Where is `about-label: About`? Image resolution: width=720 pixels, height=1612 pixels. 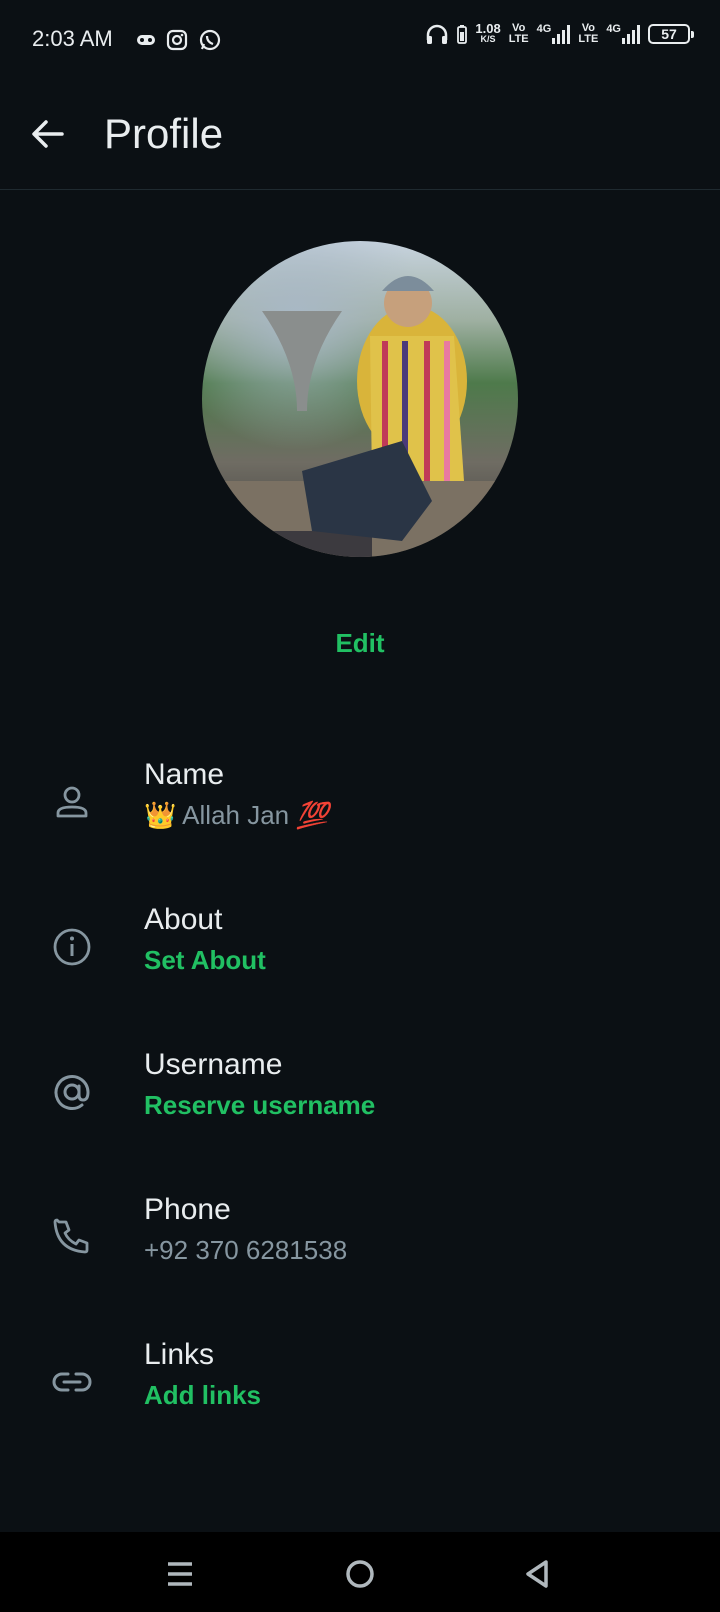 about-label: About is located at coordinates (183, 919).